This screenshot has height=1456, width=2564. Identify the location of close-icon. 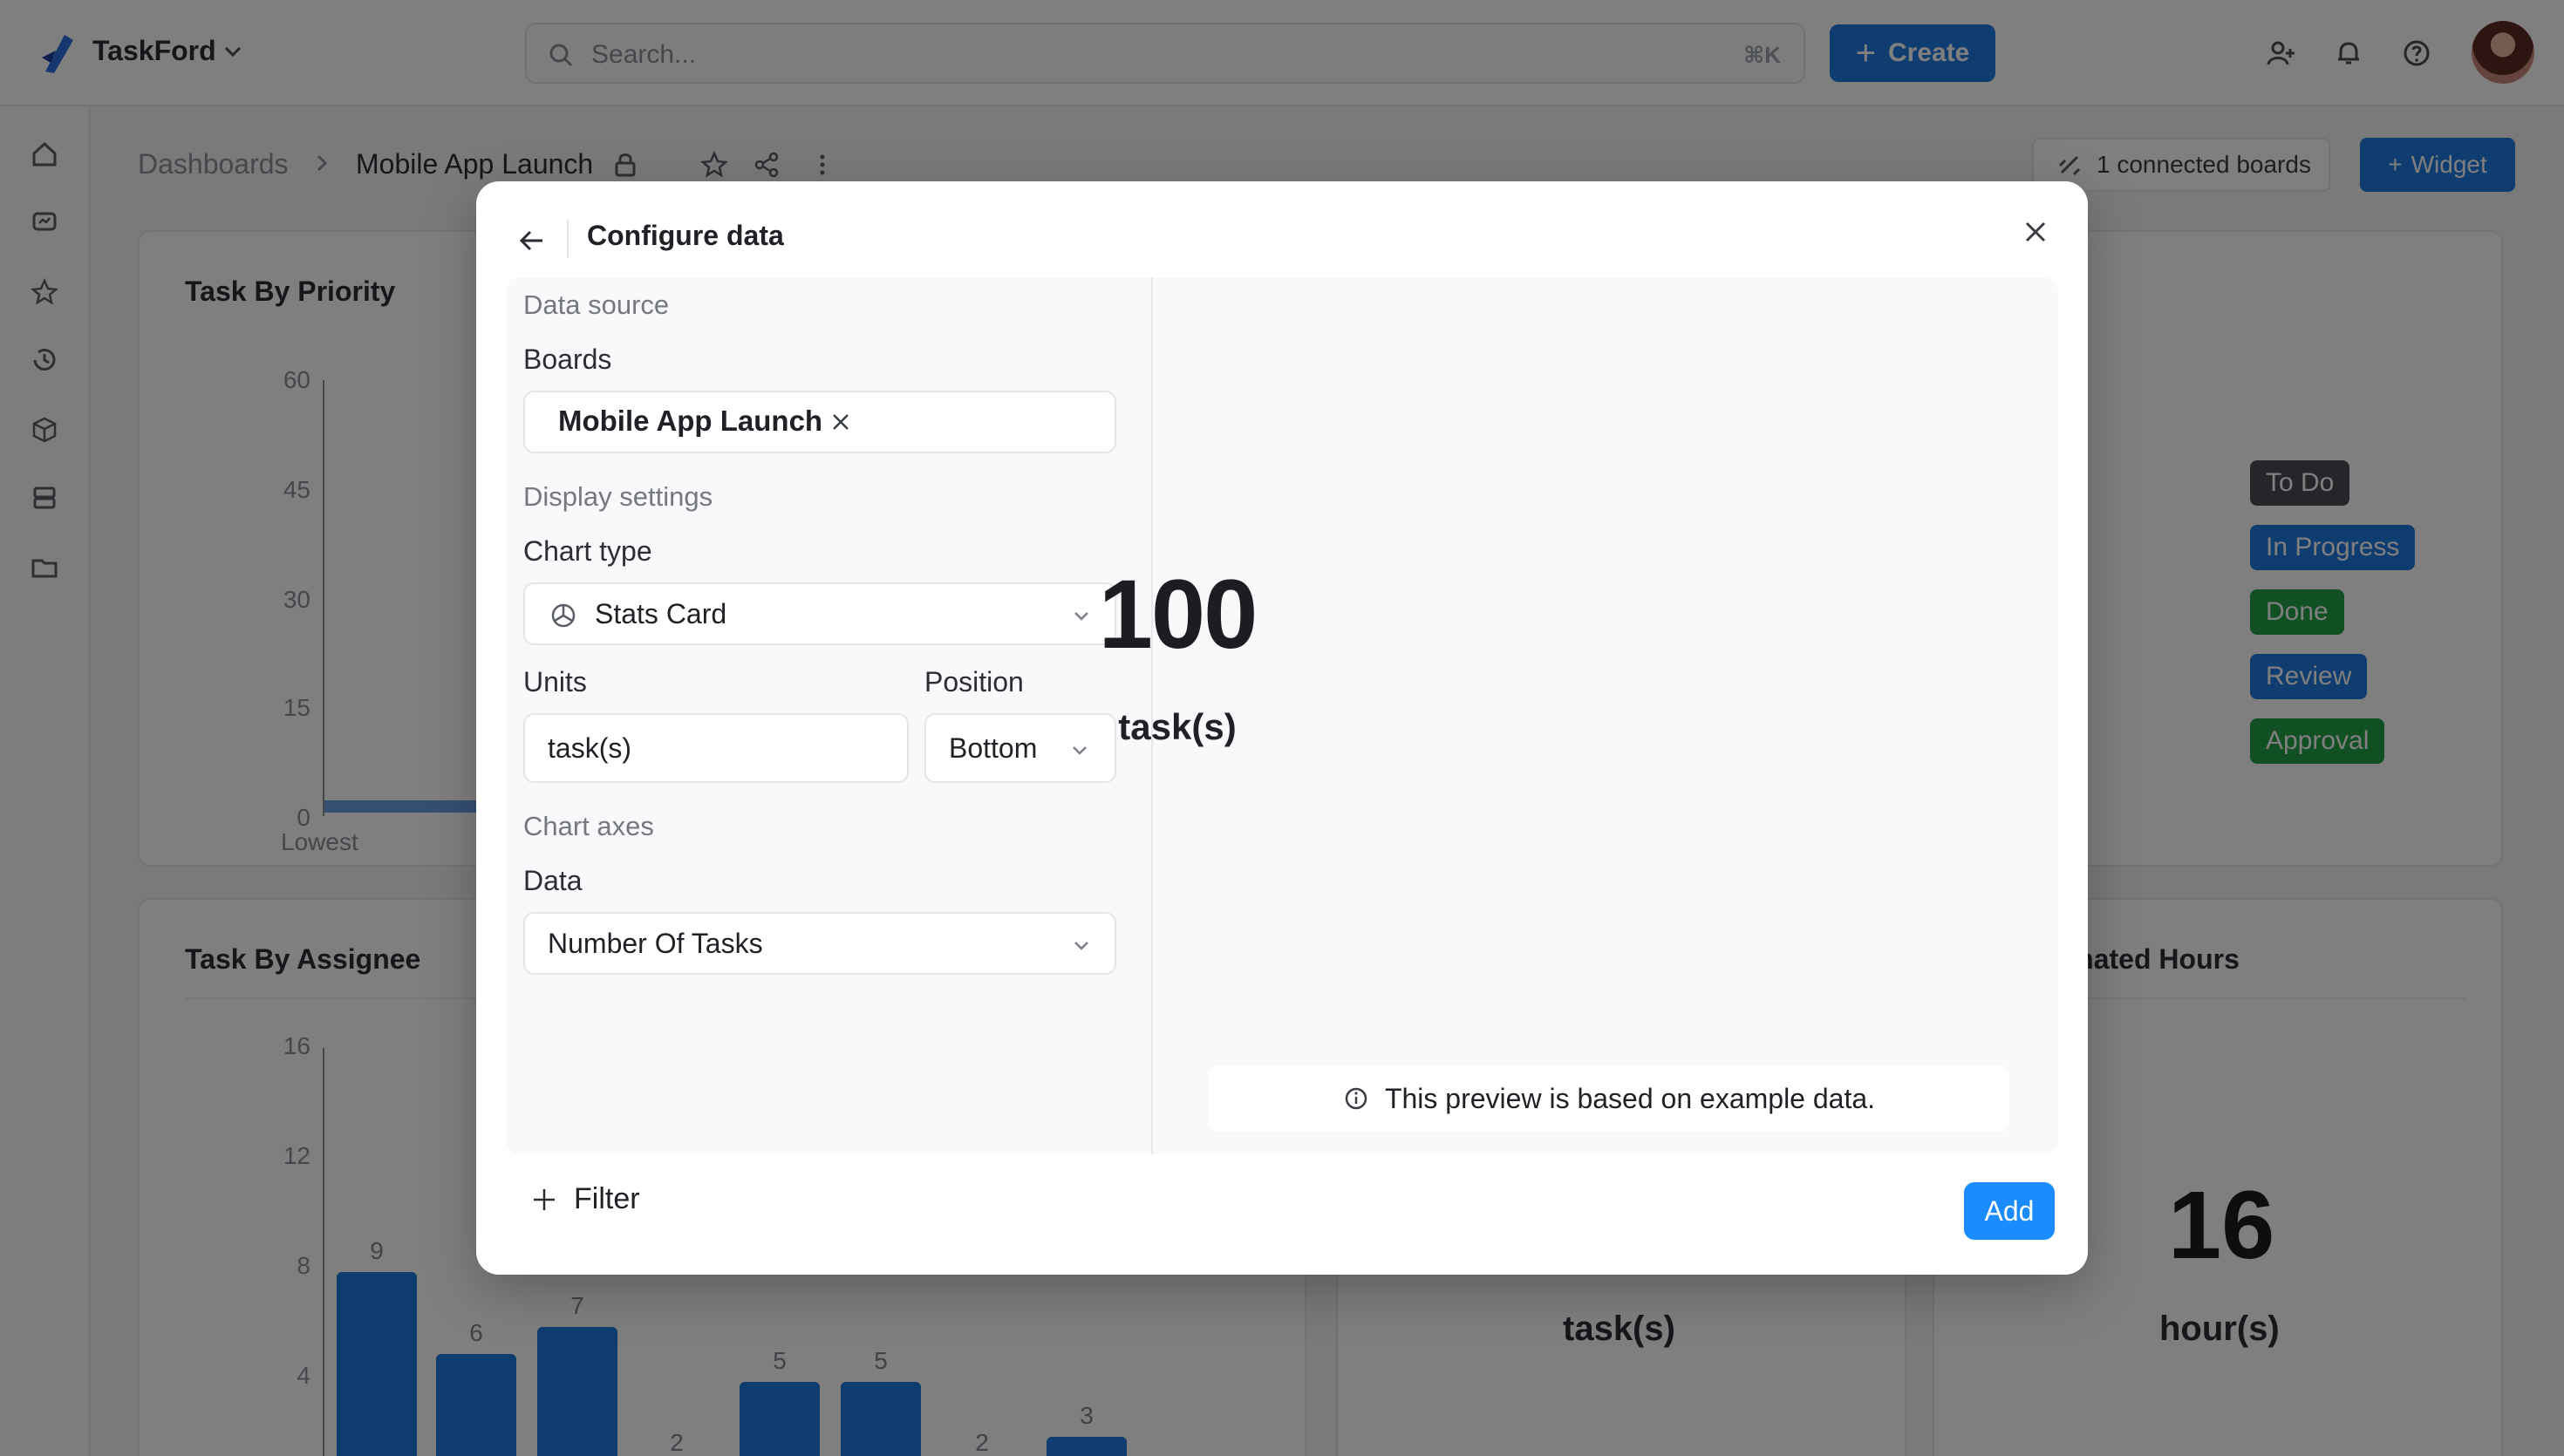
(2036, 231).